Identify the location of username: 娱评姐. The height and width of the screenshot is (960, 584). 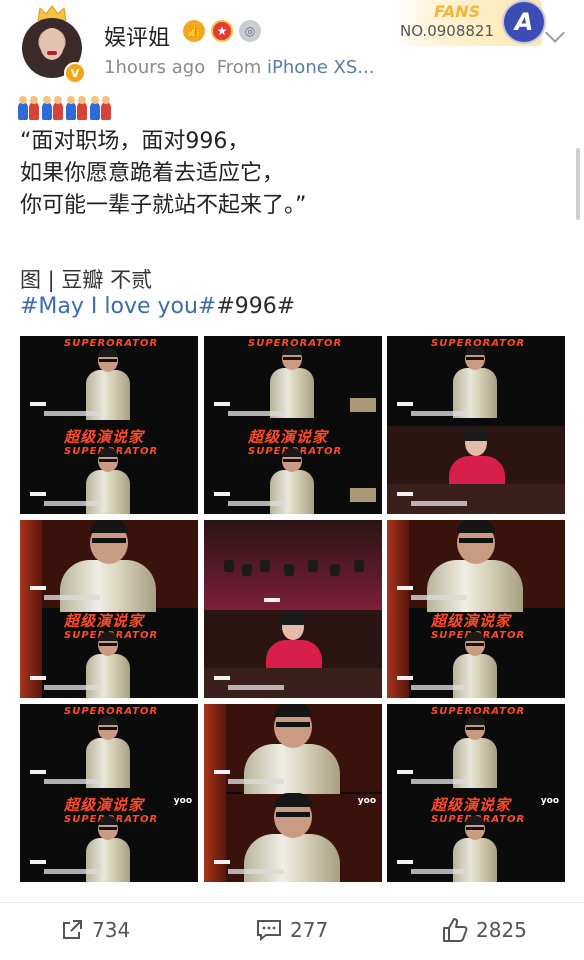
(137, 36).